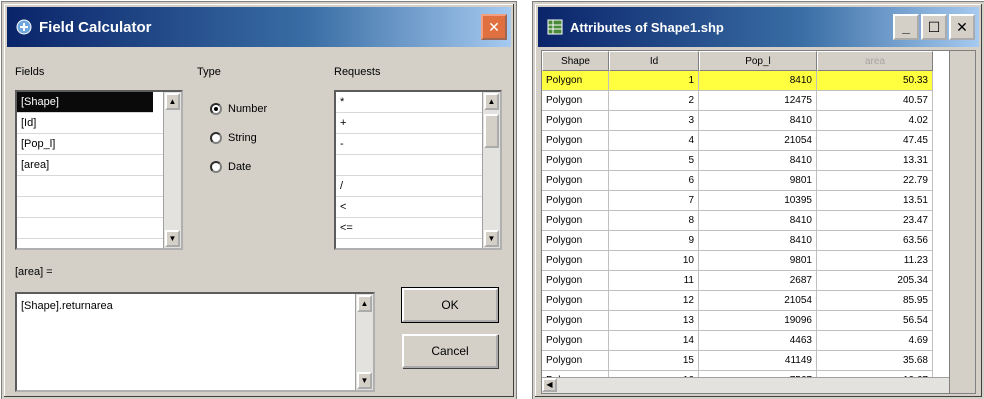  Describe the element at coordinates (418, 207) in the screenshot. I see `request-item: <` at that location.